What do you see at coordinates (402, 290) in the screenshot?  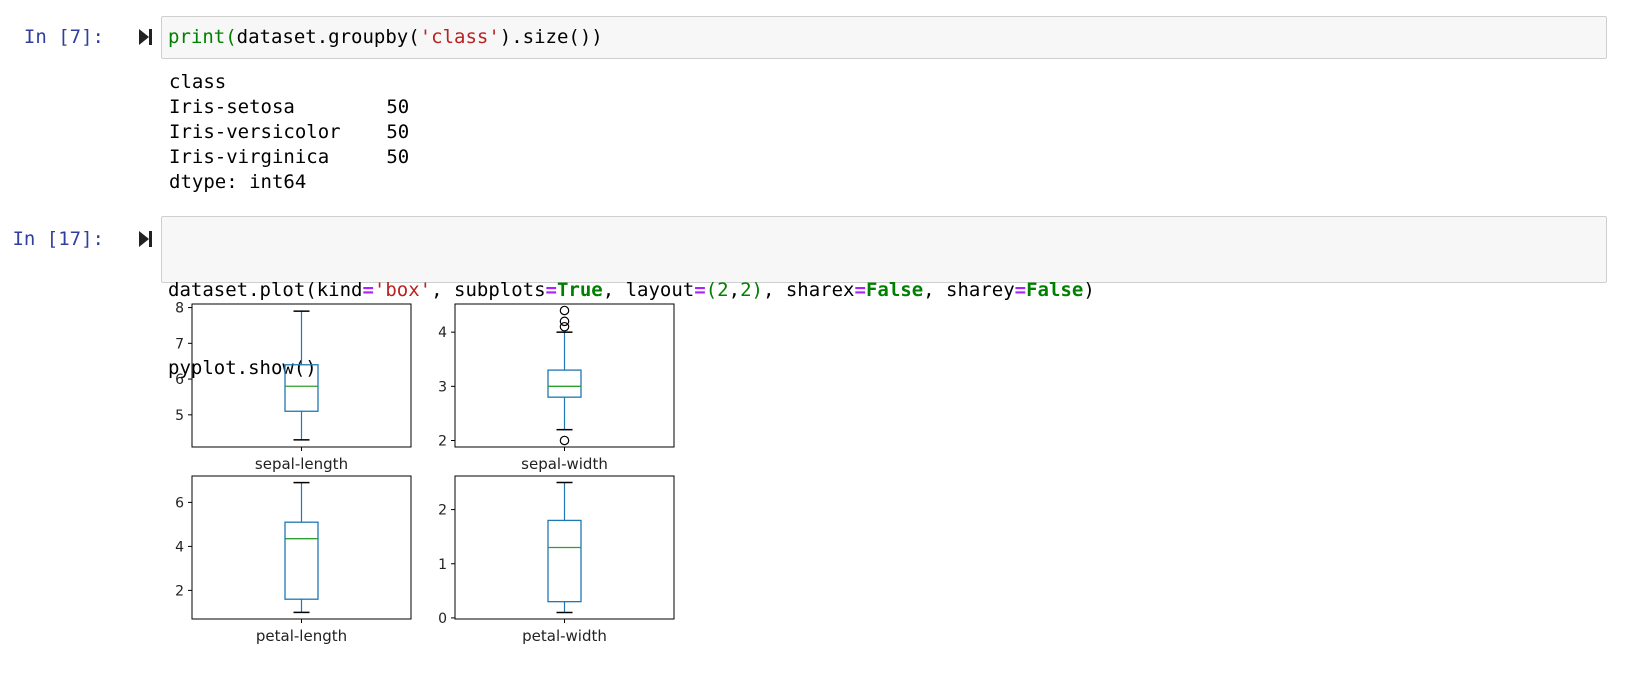 I see `code-token: 'box'` at bounding box center [402, 290].